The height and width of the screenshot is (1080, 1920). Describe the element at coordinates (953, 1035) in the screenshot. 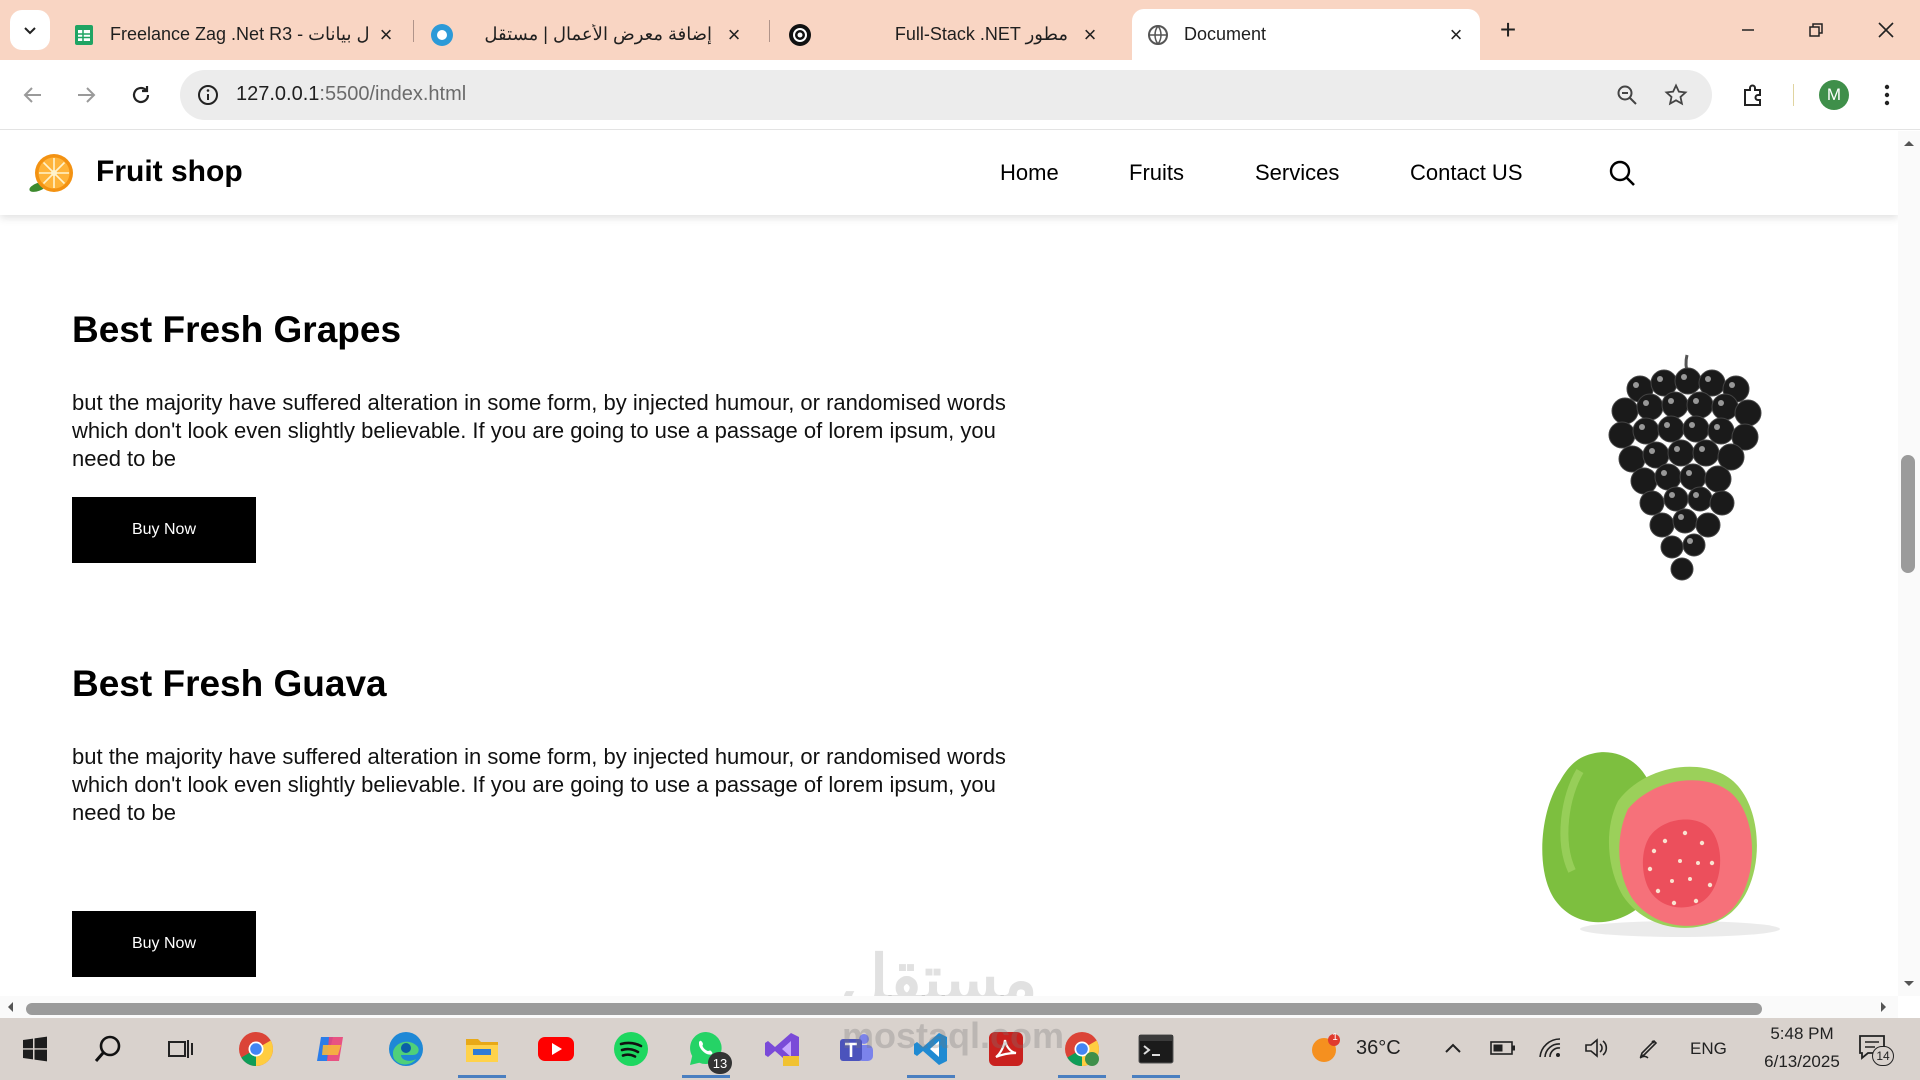

I see `watermark-latin: mostaql.com` at that location.